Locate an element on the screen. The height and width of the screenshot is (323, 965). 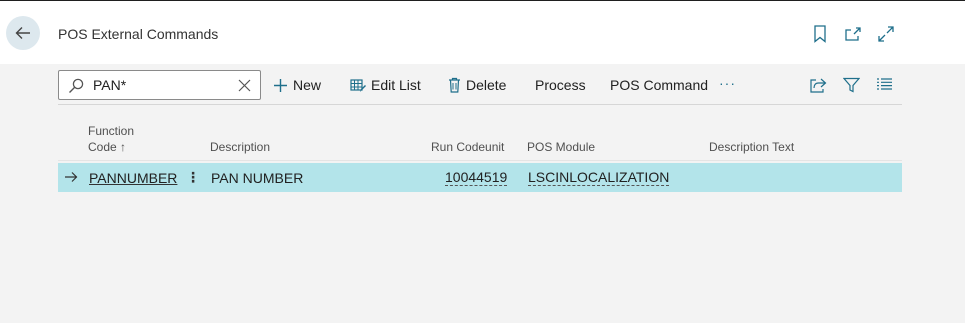
column-header-pos-module: POS Module is located at coordinates (561, 147).